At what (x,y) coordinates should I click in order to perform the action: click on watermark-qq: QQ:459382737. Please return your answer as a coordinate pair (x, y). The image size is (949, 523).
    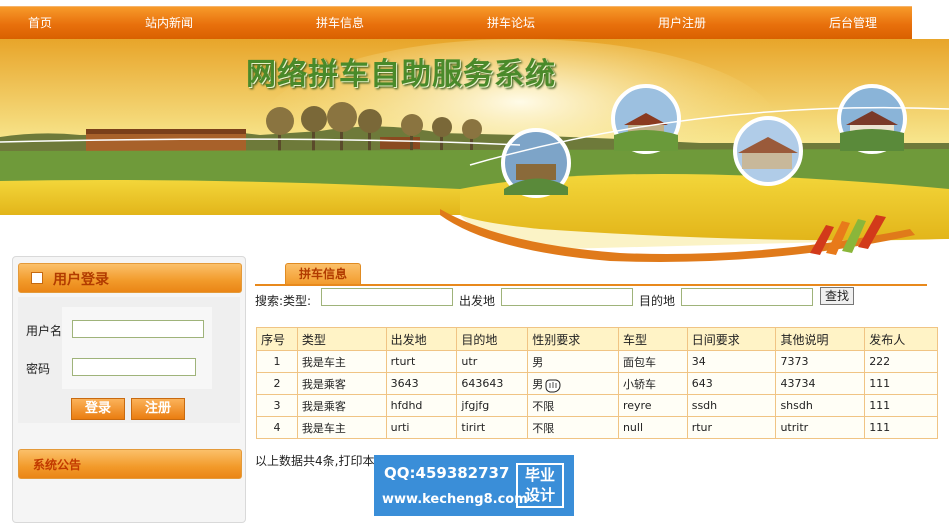
    Looking at the image, I should click on (447, 473).